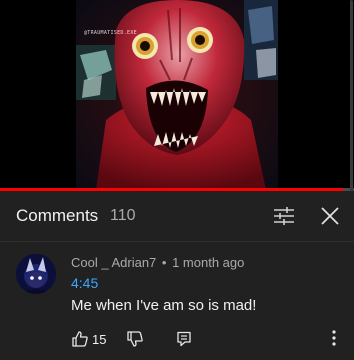  Describe the element at coordinates (123, 215) in the screenshot. I see `comments-count: 110` at that location.